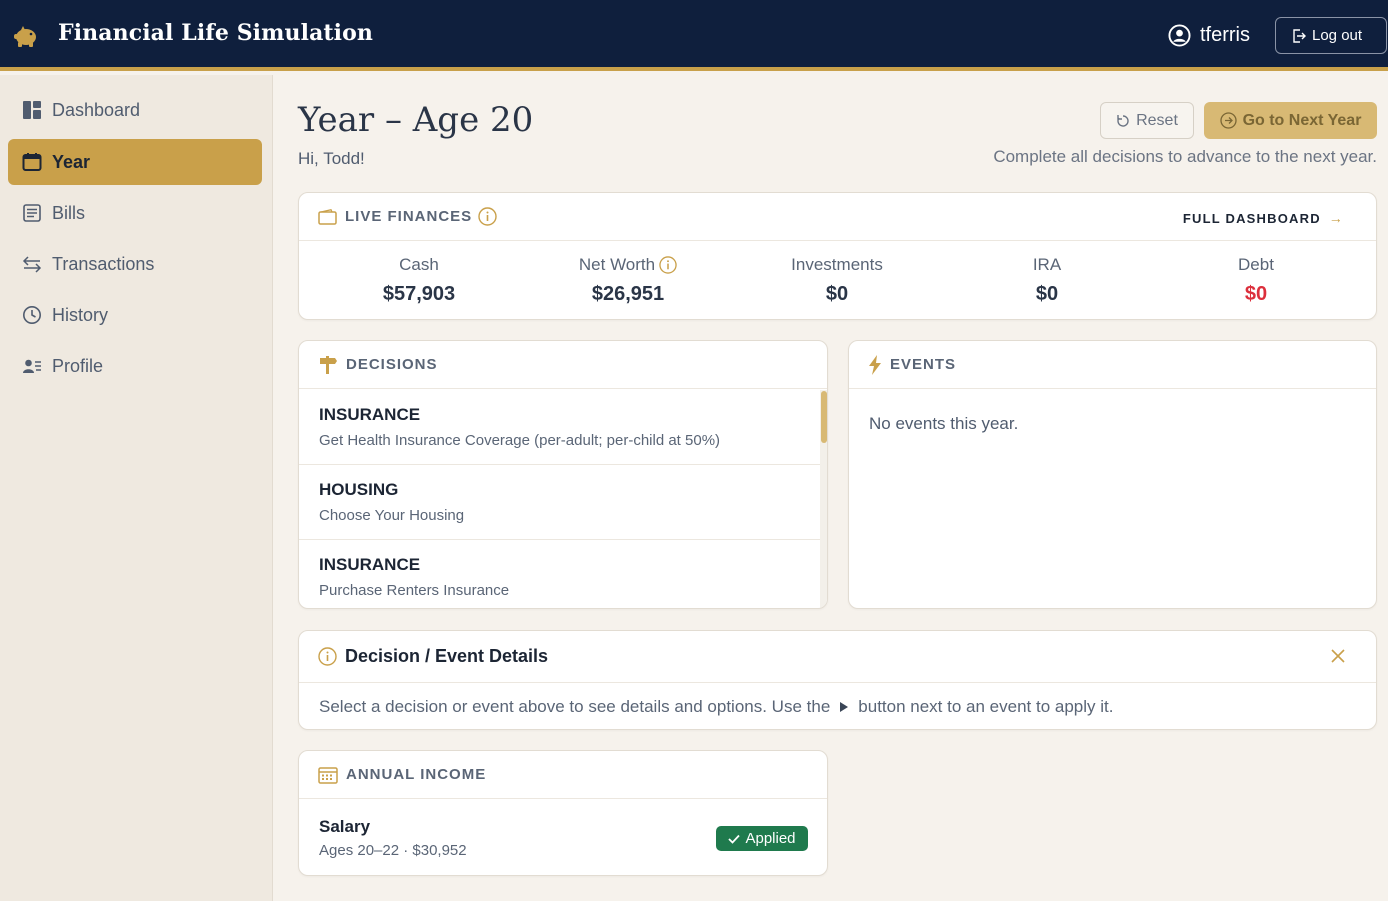 This screenshot has height=901, width=1388. Describe the element at coordinates (71, 161) in the screenshot. I see `sidebar-item-label: Year` at that location.